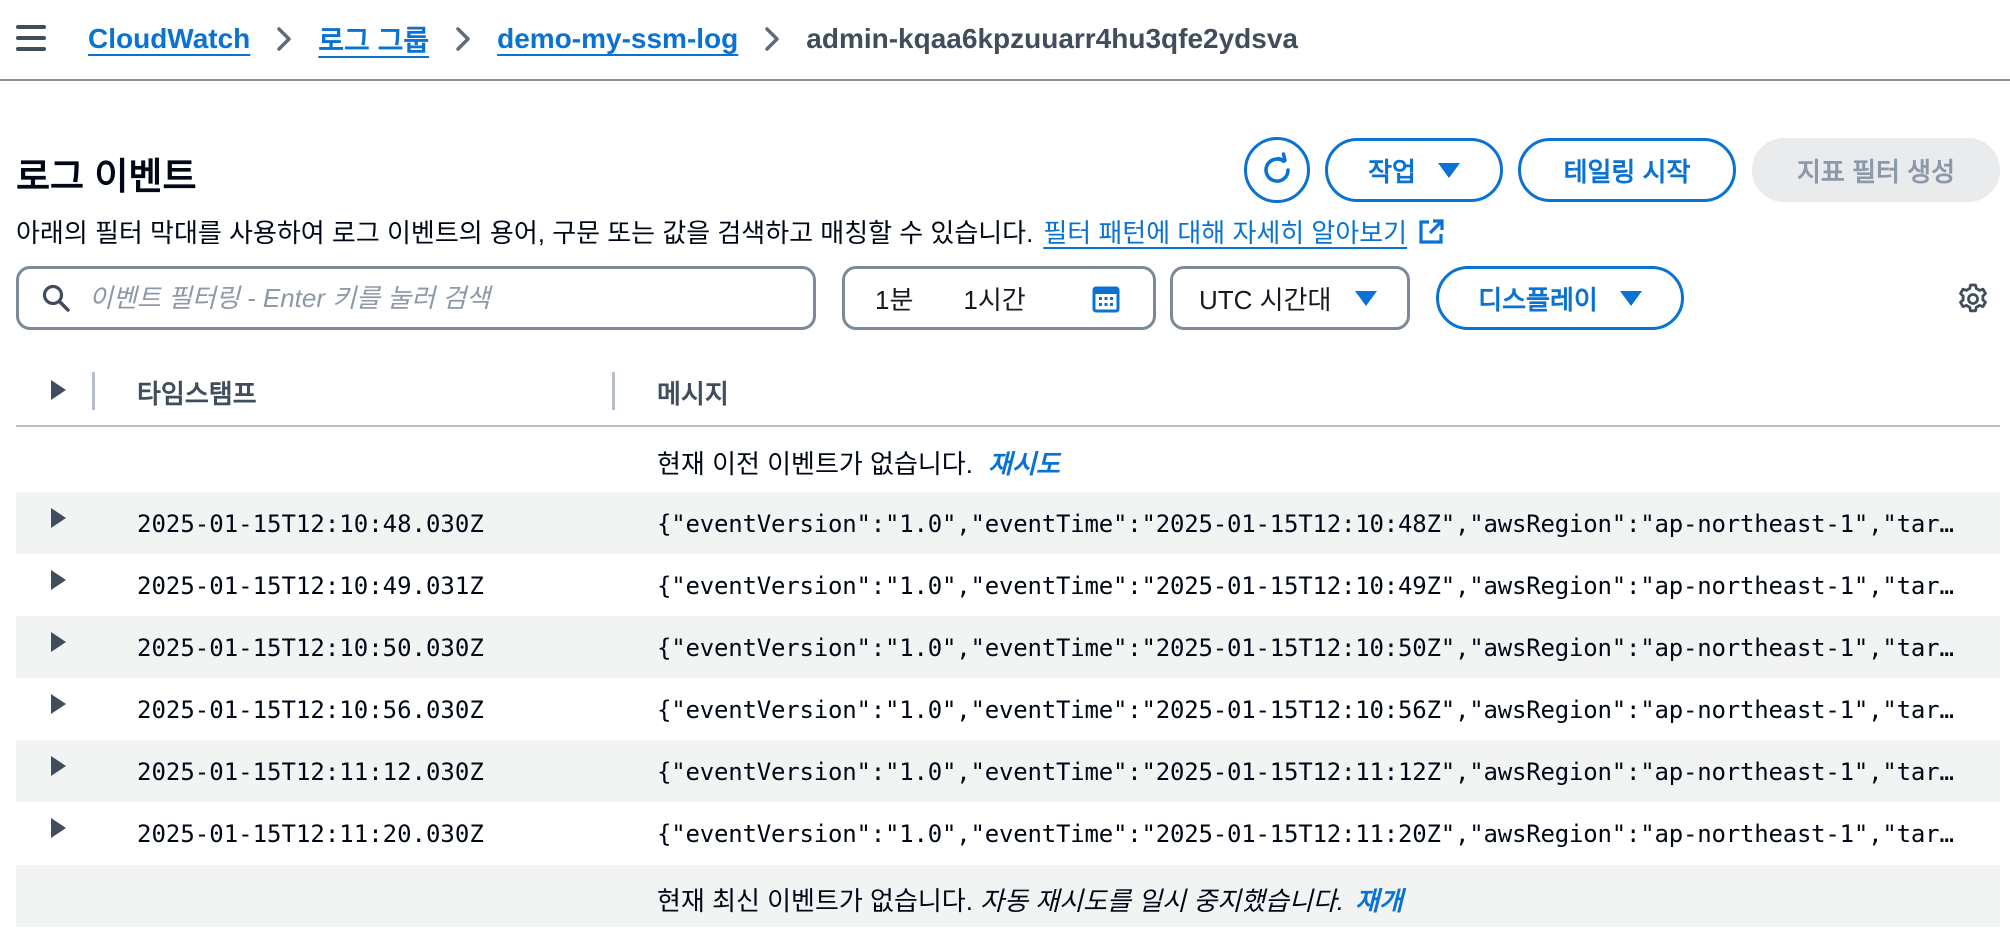 Image resolution: width=2010 pixels, height=944 pixels. Describe the element at coordinates (169, 39) in the screenshot. I see `breadcrumb-cloudwatch: CloudWatch` at that location.